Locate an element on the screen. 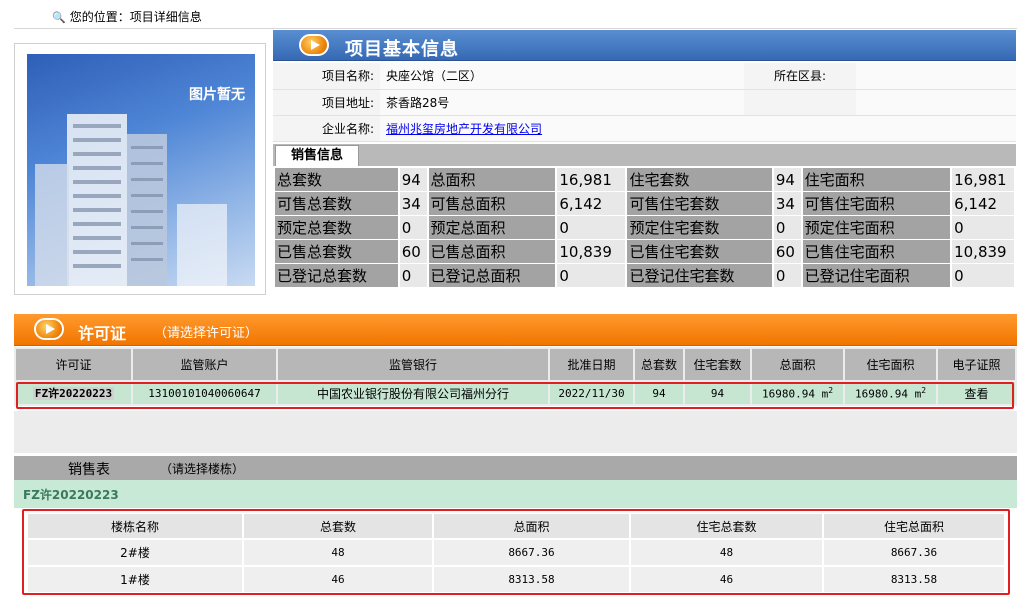 The width and height of the screenshot is (1026, 603). column-header: 监管账户 is located at coordinates (204, 364).